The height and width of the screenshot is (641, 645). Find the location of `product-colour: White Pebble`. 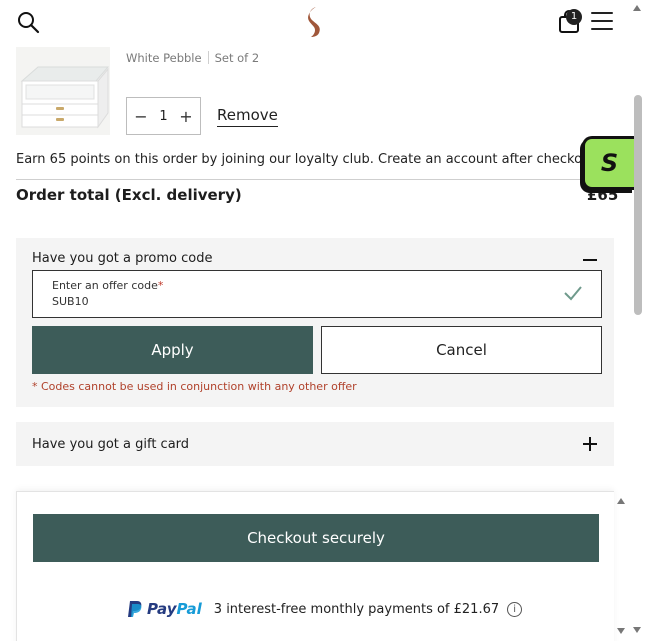

product-colour: White Pebble is located at coordinates (164, 58).